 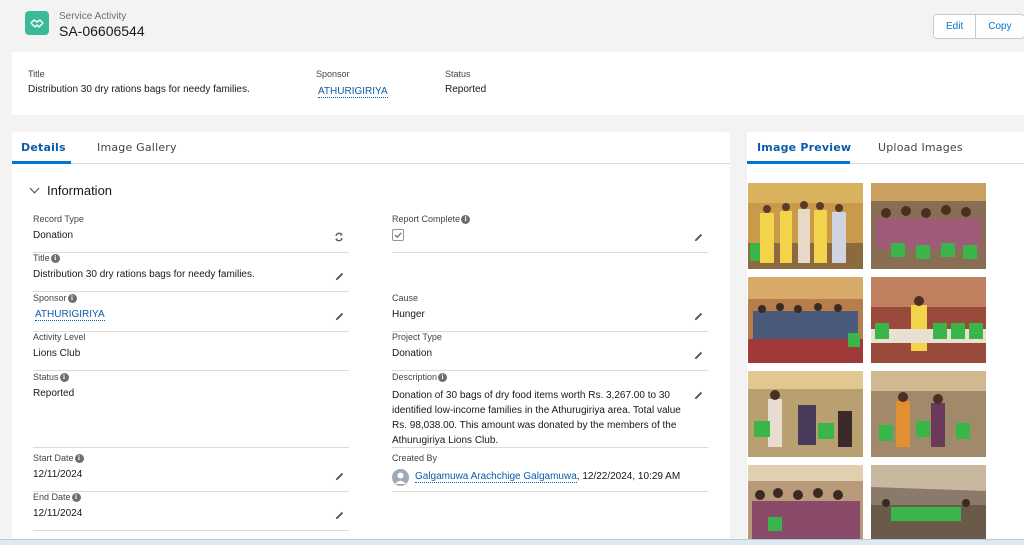 I want to click on highlight-status-label: Status, so click(x=458, y=74).